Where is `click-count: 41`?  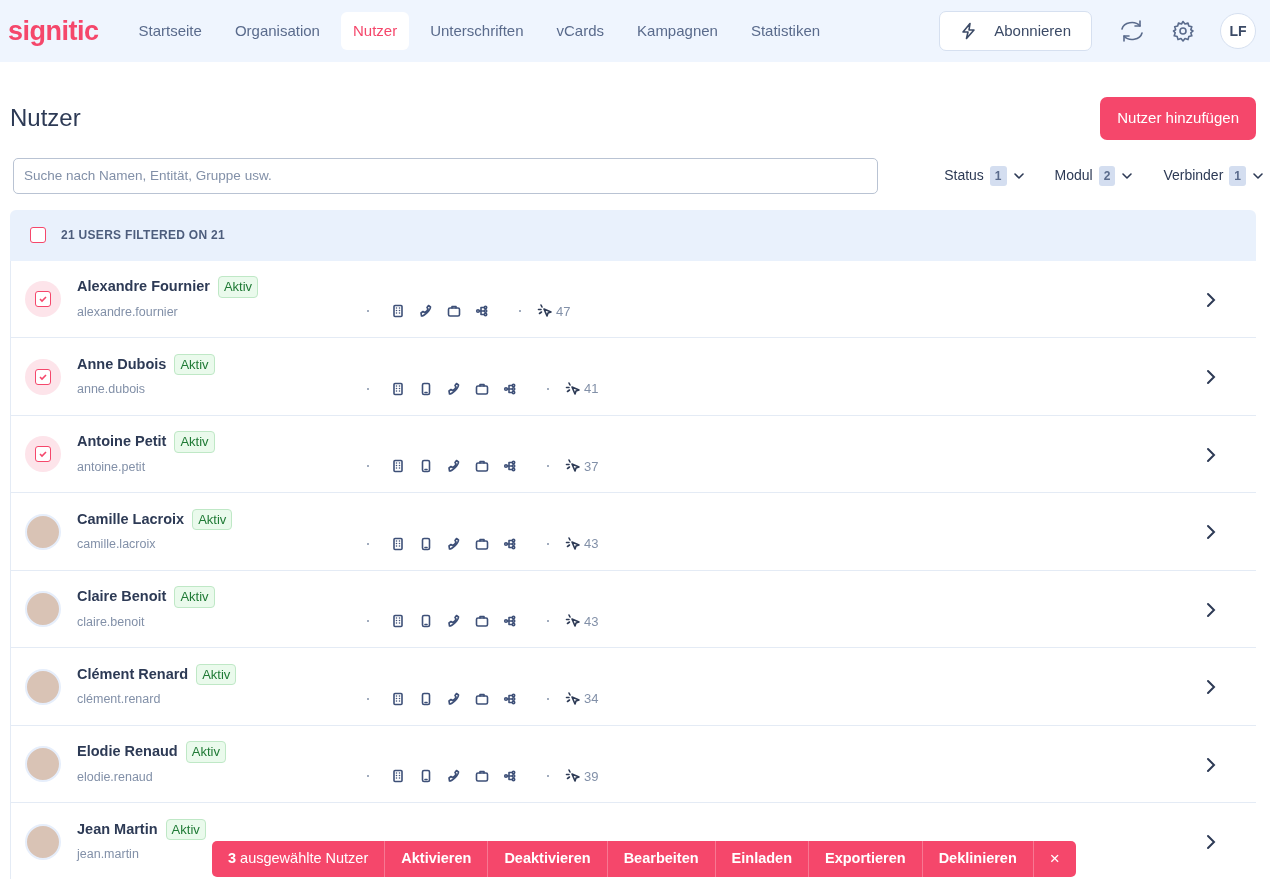
click-count: 41 is located at coordinates (591, 389).